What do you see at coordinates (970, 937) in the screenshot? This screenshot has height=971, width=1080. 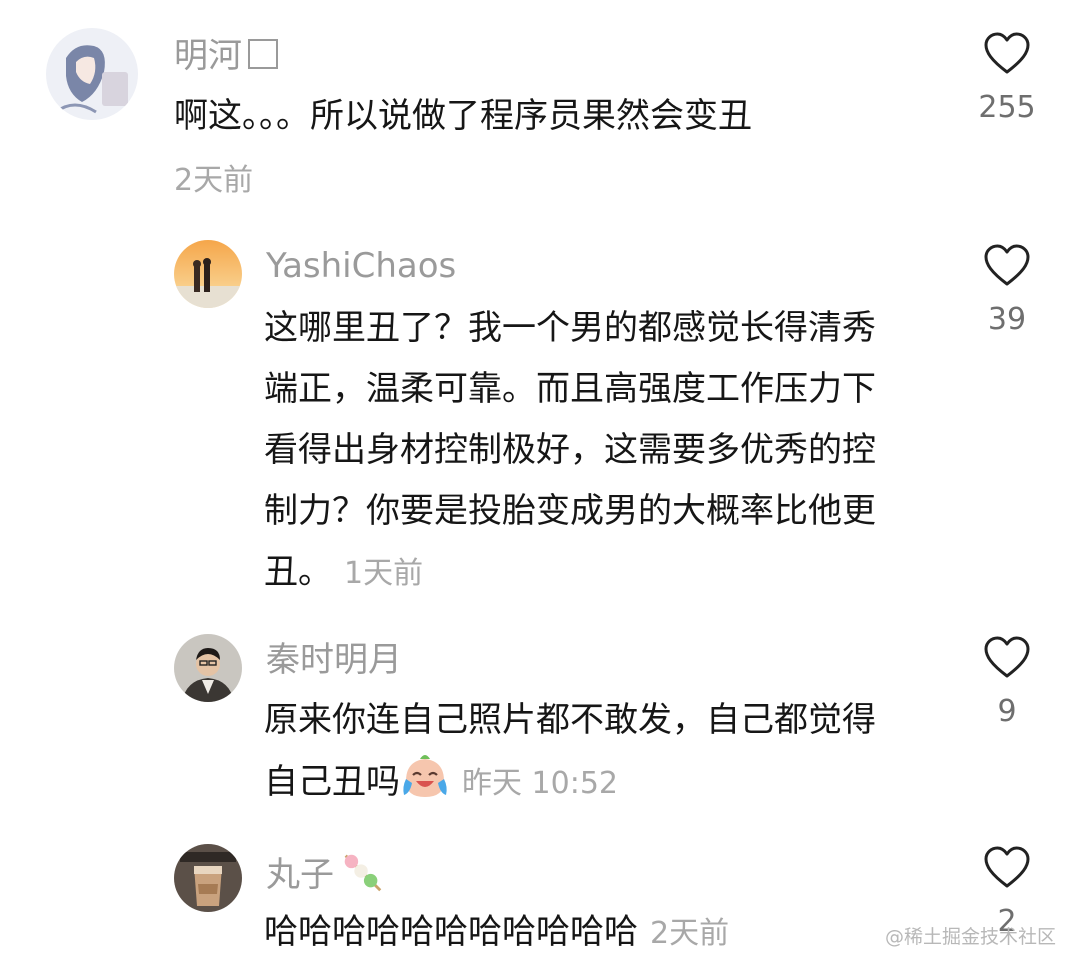 I see `watermark: @稀土掘金技术社区` at bounding box center [970, 937].